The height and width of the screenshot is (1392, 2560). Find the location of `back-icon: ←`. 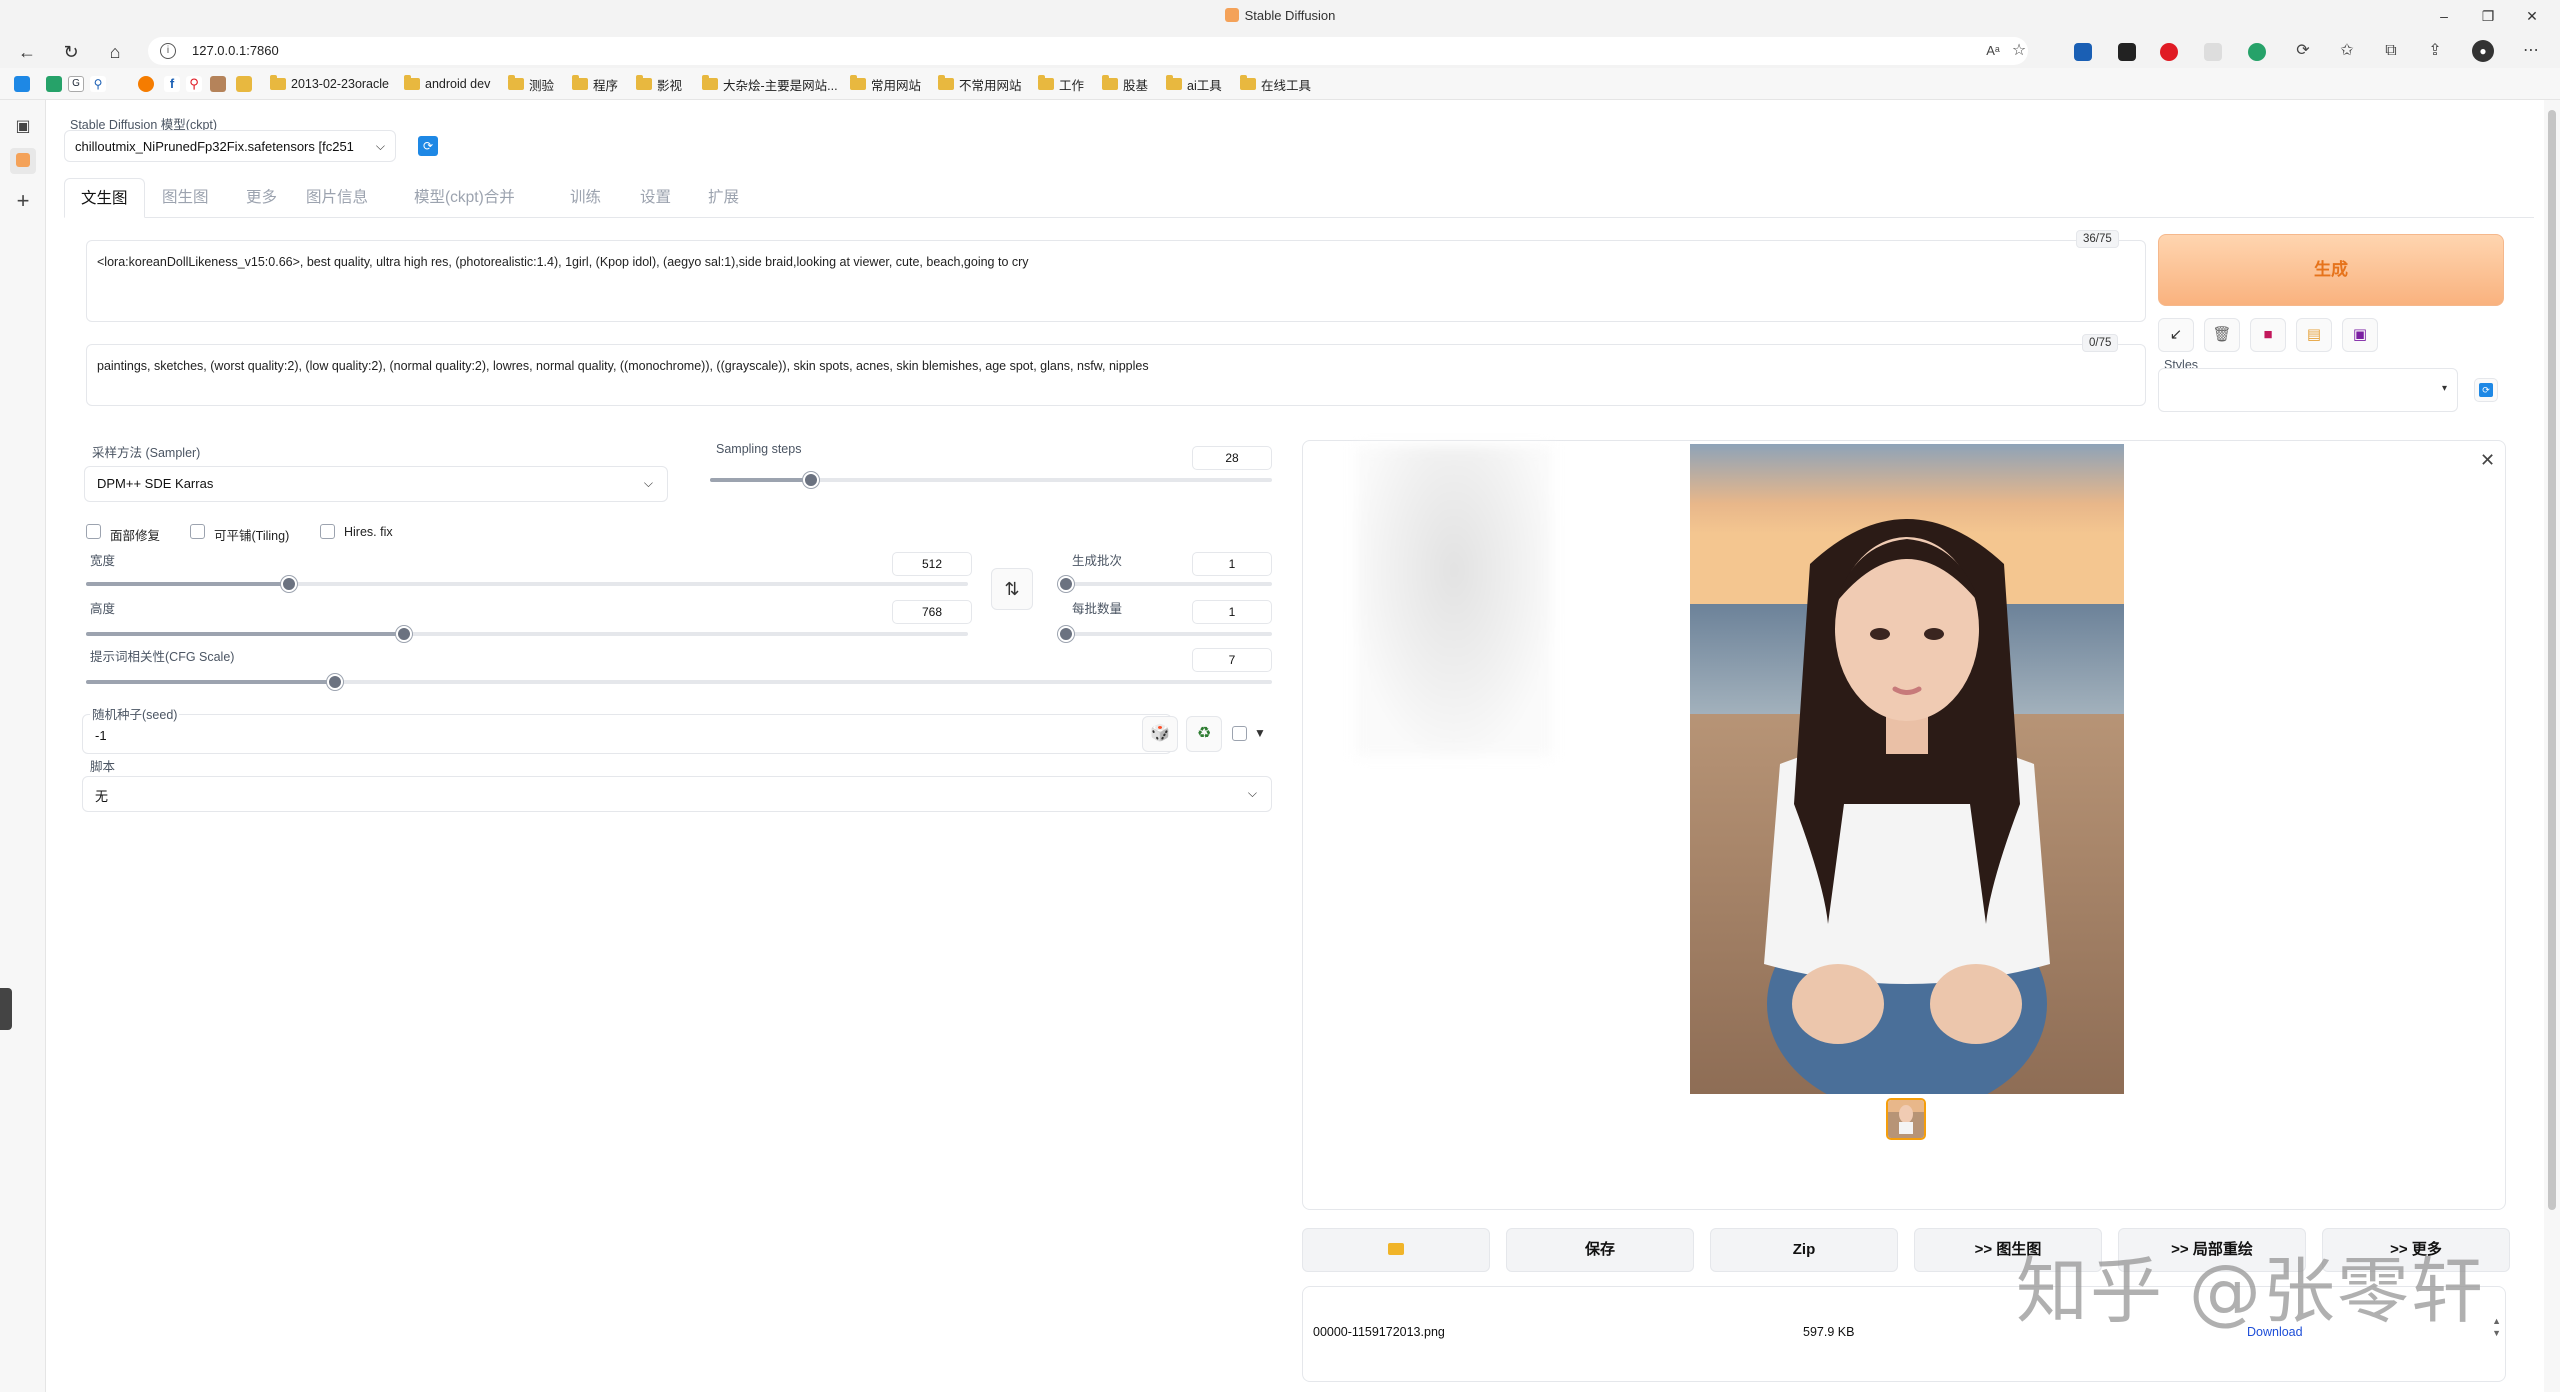

back-icon: ← is located at coordinates (27, 52).